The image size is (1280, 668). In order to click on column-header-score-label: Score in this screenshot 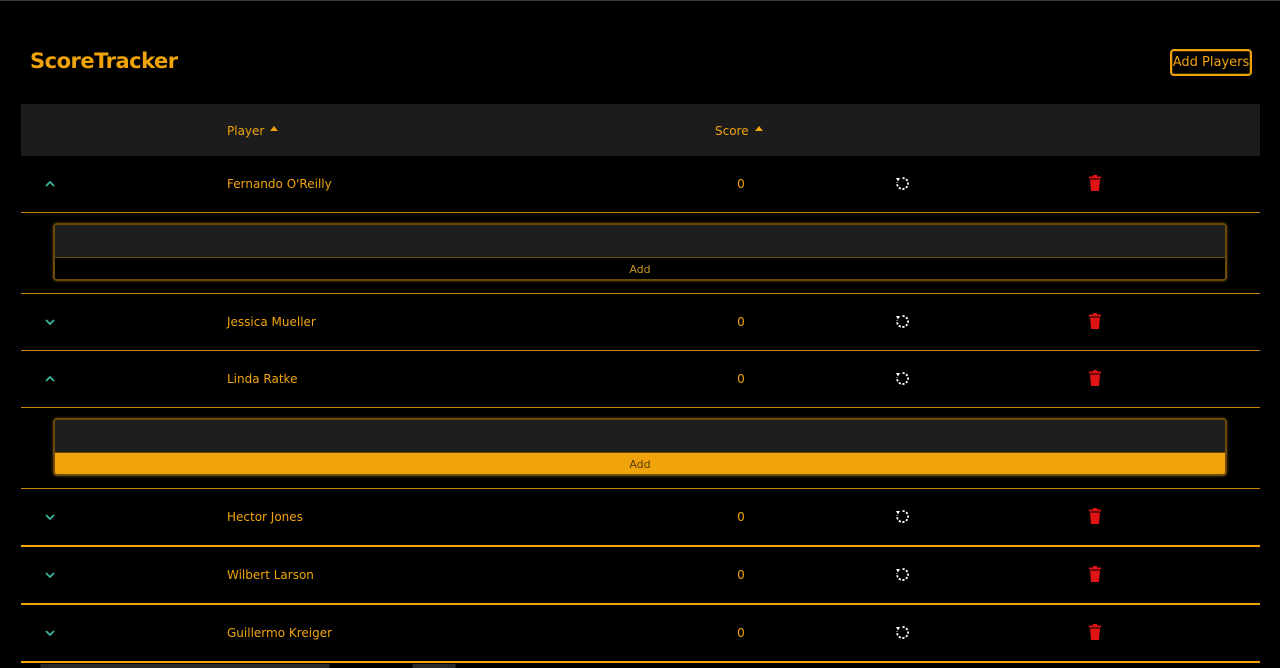, I will do `click(732, 131)`.